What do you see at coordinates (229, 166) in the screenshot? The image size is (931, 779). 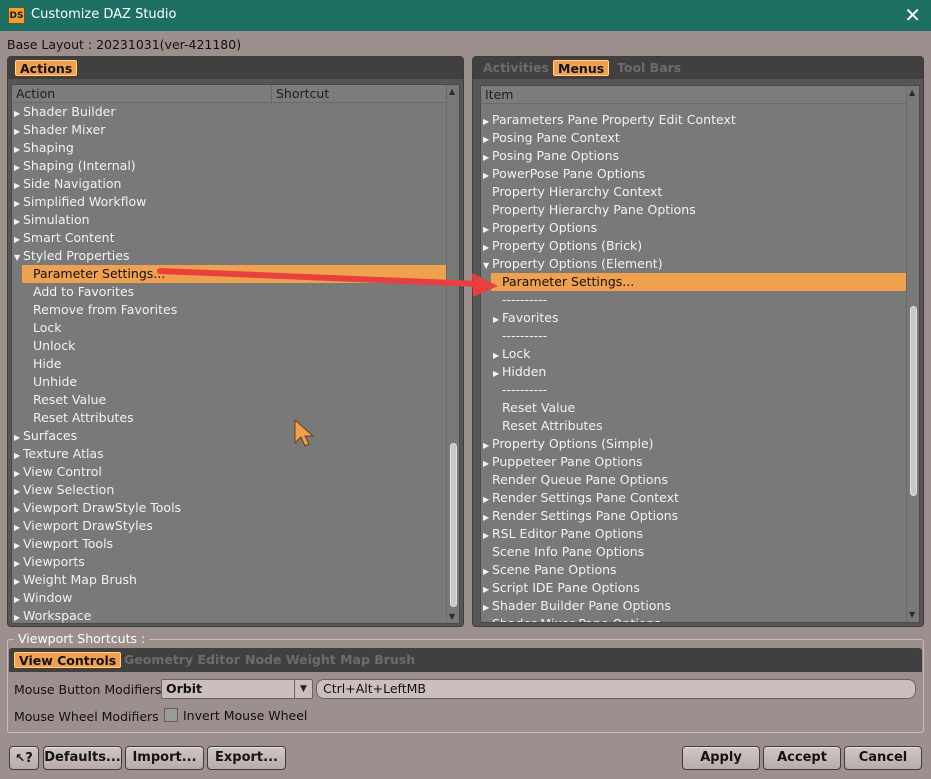 I see `tree-row: ▶ Shaping (Internal)` at bounding box center [229, 166].